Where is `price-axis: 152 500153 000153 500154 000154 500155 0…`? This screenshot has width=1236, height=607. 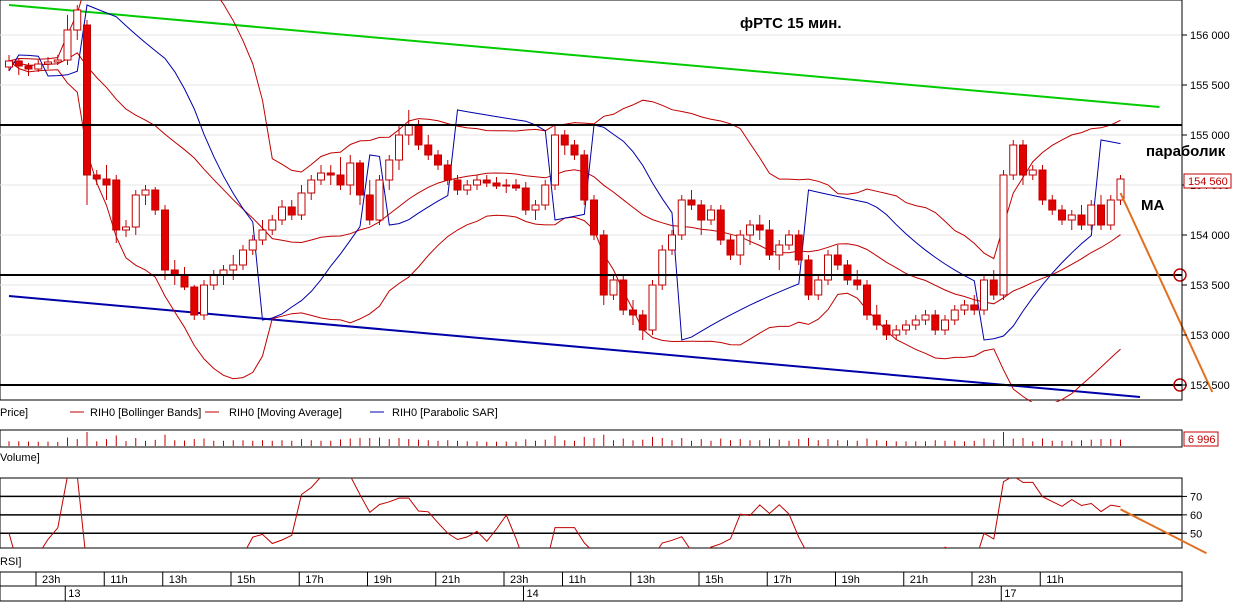 price-axis: 152 500153 000153 500154 000154 500155 0… is located at coordinates (1206, 211).